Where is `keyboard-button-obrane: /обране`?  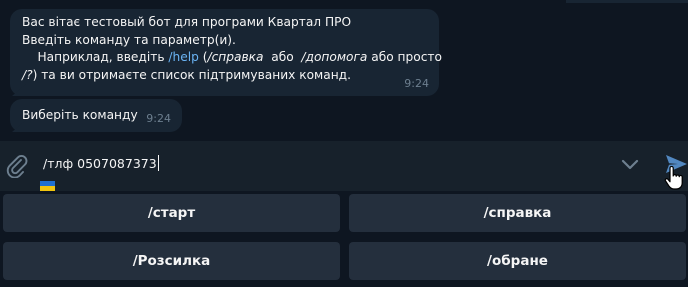
keyboard-button-obrane: /обране is located at coordinates (517, 261).